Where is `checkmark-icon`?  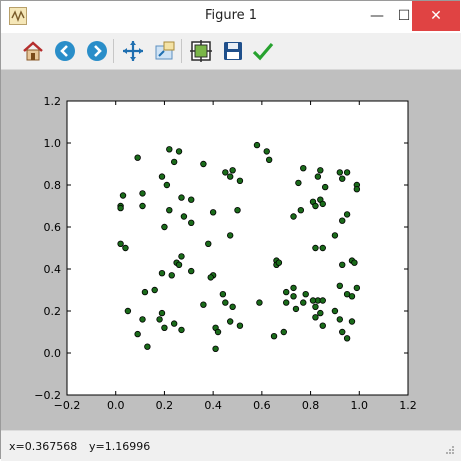
checkmark-icon is located at coordinates (263, 51).